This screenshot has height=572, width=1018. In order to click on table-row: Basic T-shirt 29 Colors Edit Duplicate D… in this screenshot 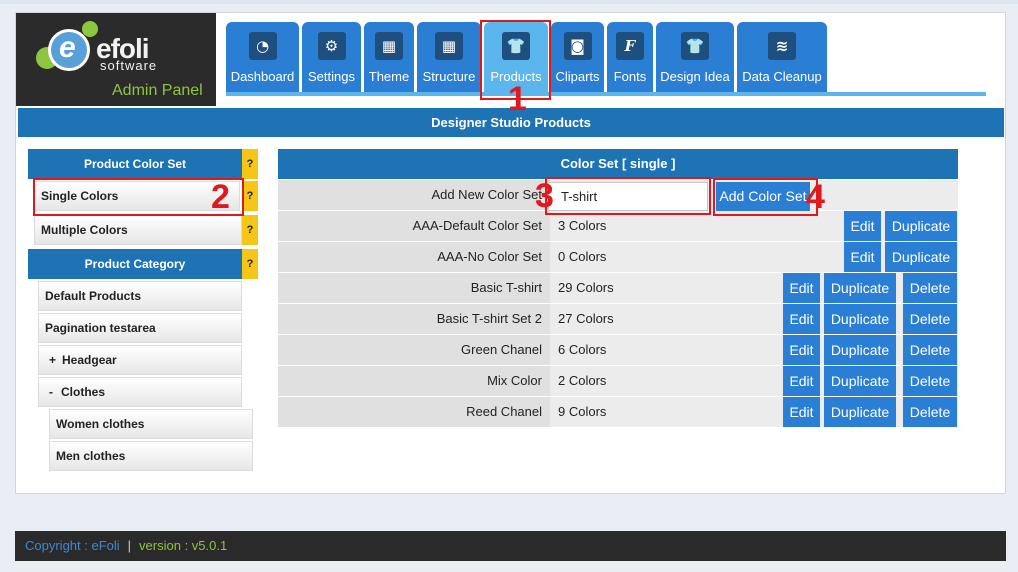, I will do `click(618, 288)`.